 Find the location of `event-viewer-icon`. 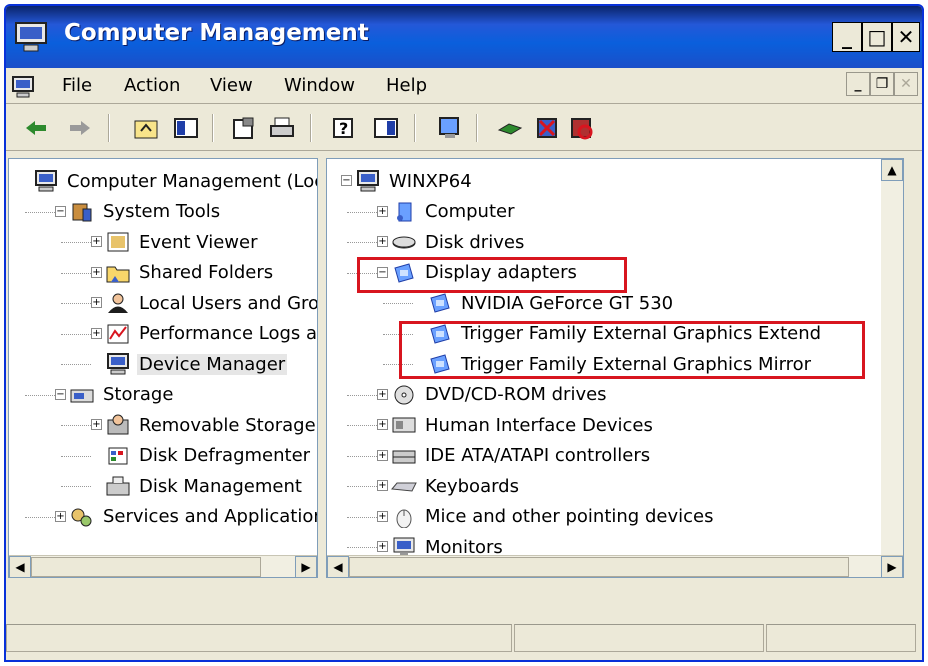

event-viewer-icon is located at coordinates (118, 242).